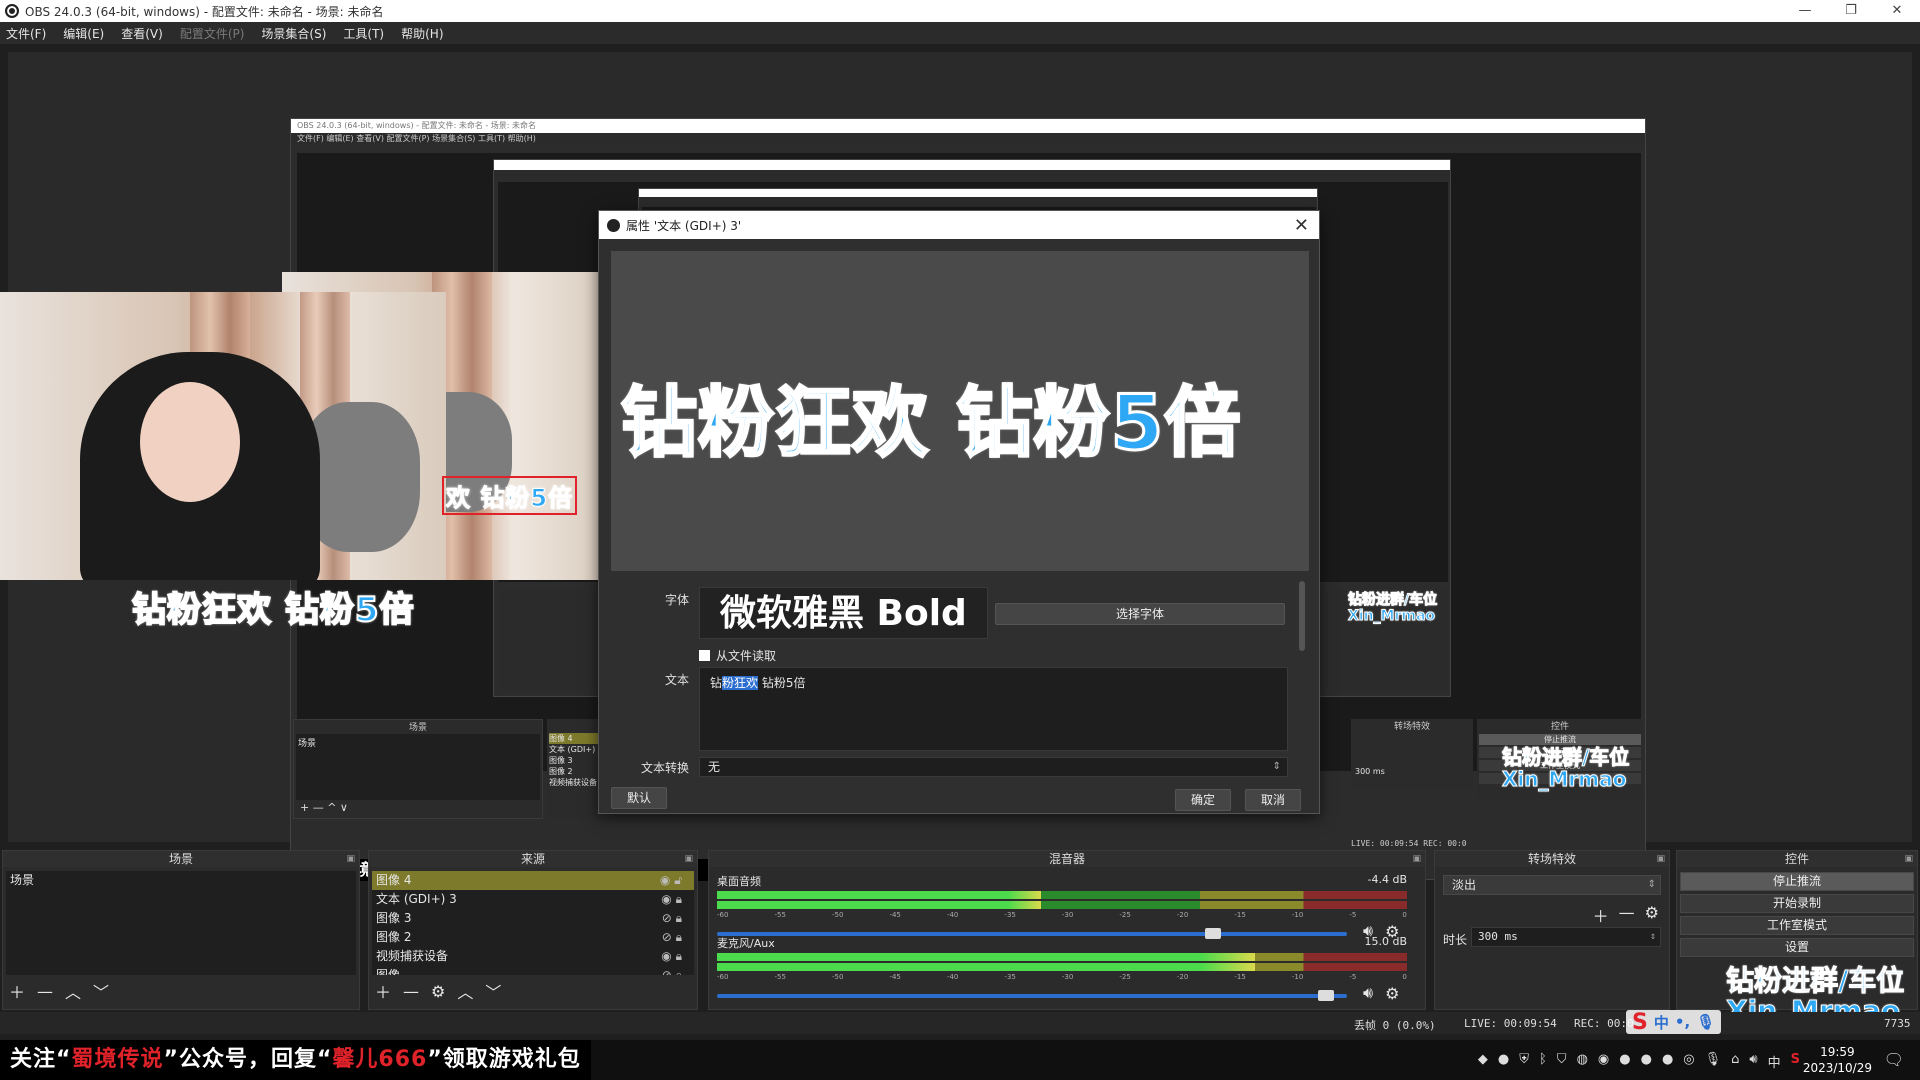  What do you see at coordinates (181, 880) in the screenshot?
I see `scene-item: 场景` at bounding box center [181, 880].